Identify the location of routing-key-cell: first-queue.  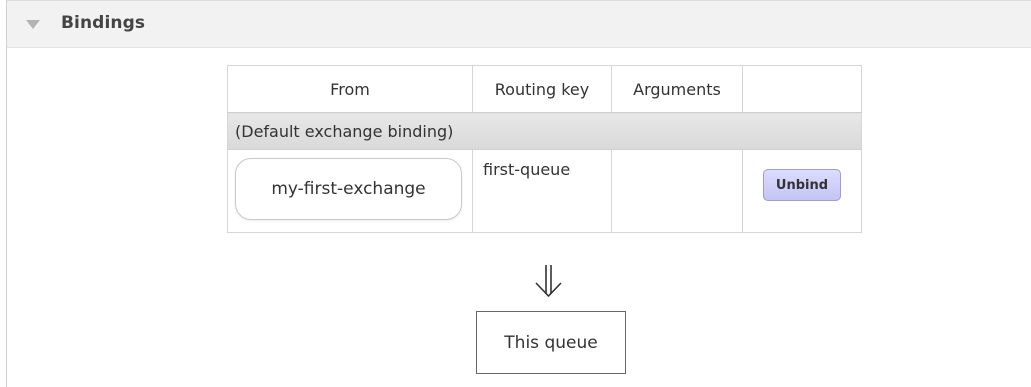
(542, 191).